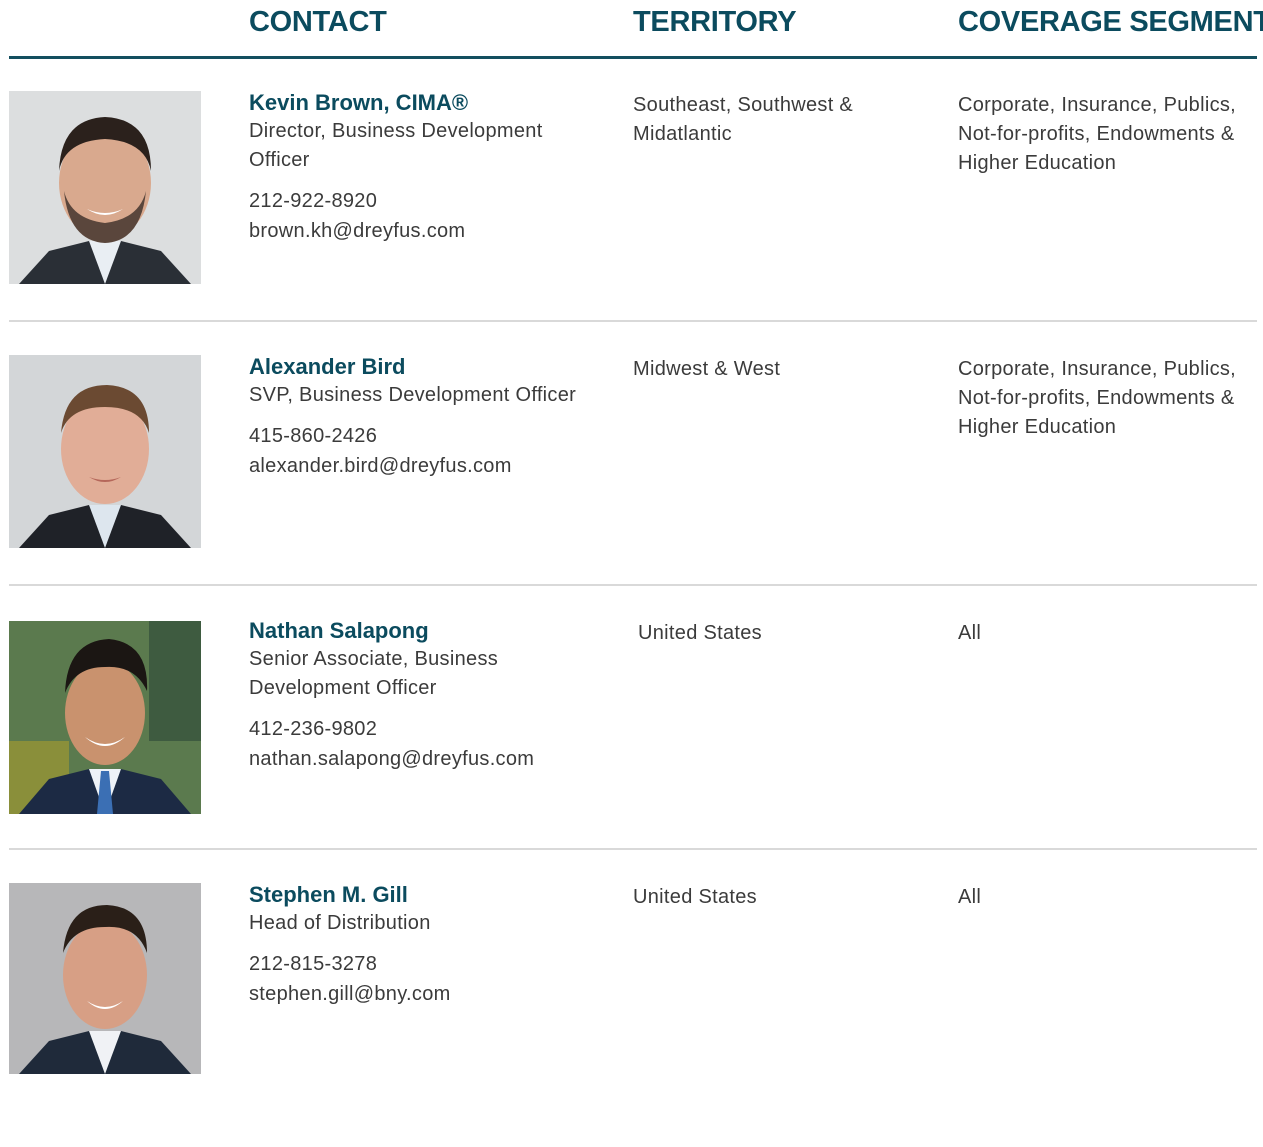 This screenshot has width=1263, height=1147. What do you see at coordinates (633, 57) in the screenshot?
I see `header-rule` at bounding box center [633, 57].